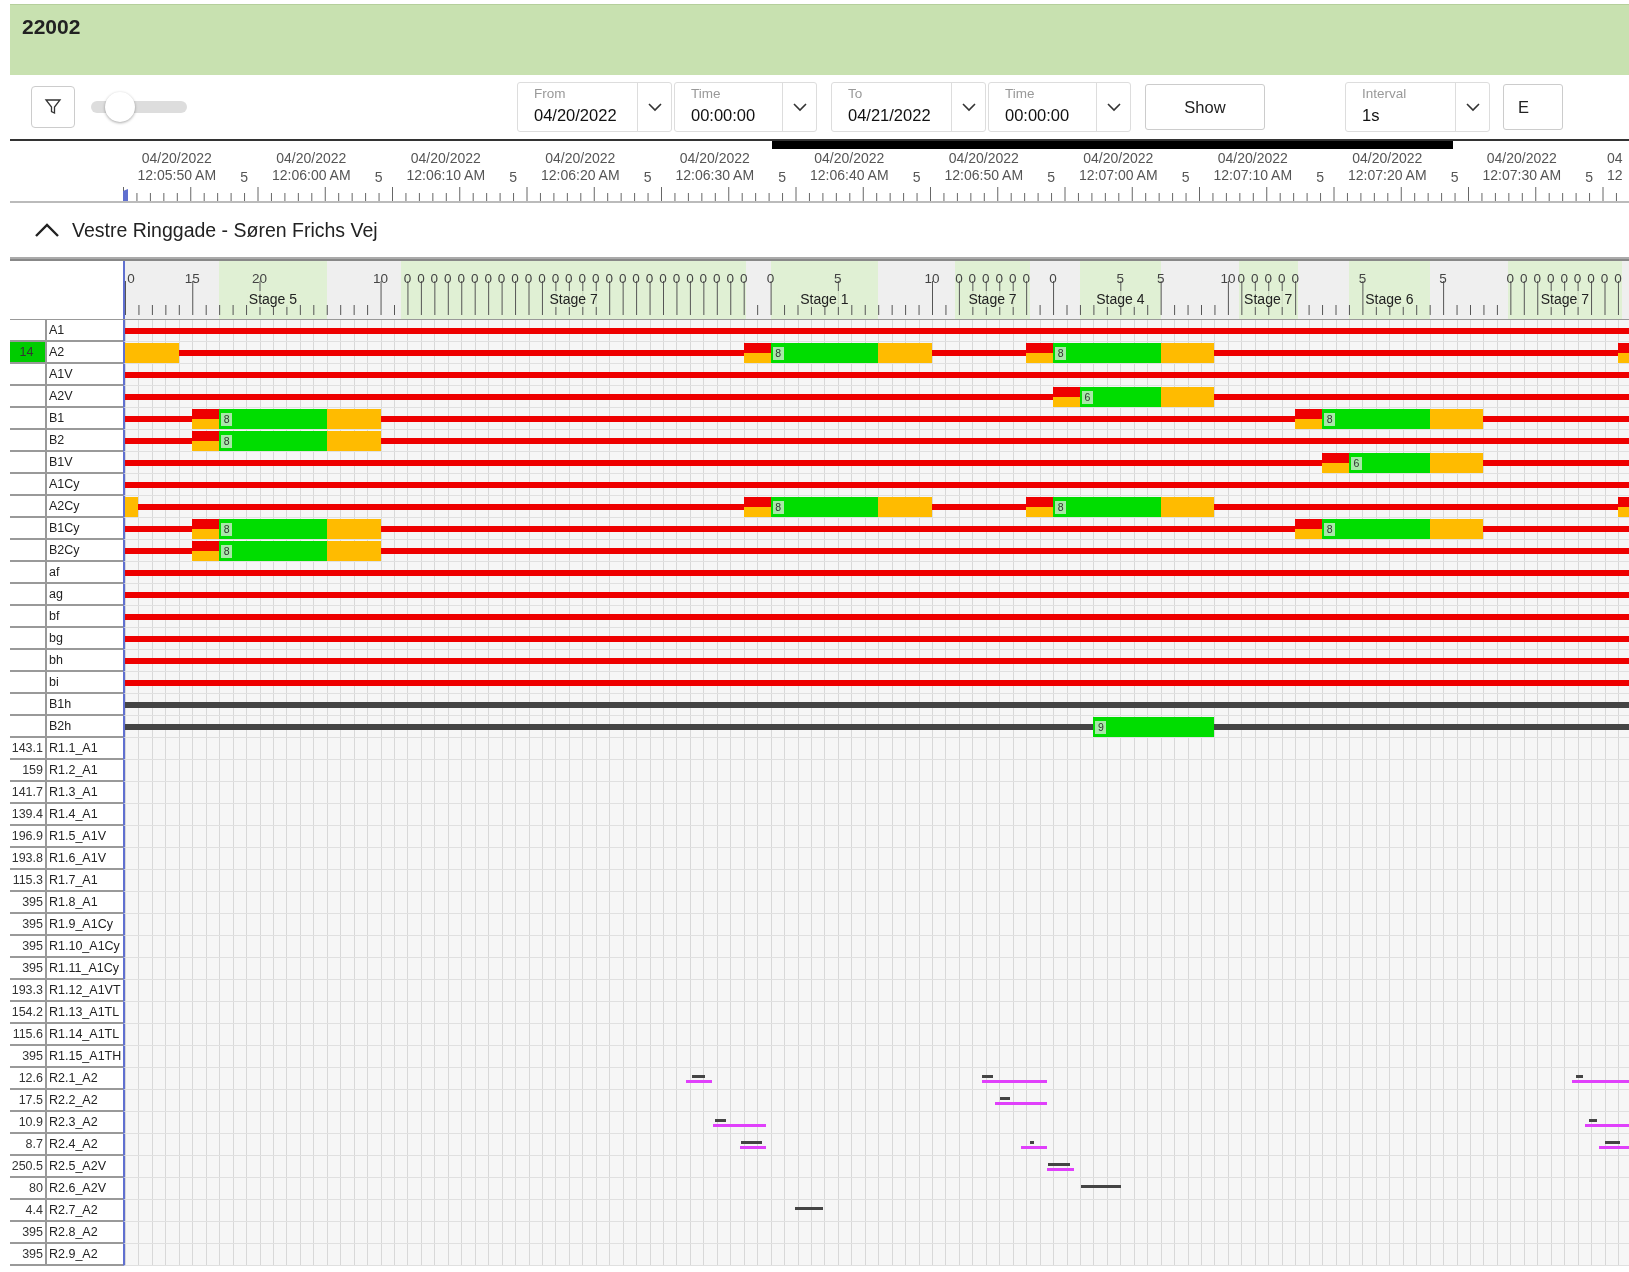 The width and height of the screenshot is (1629, 1272). What do you see at coordinates (580, 167) in the screenshot?
I see `time-label: 04/20/2022 12:06:20 AM` at bounding box center [580, 167].